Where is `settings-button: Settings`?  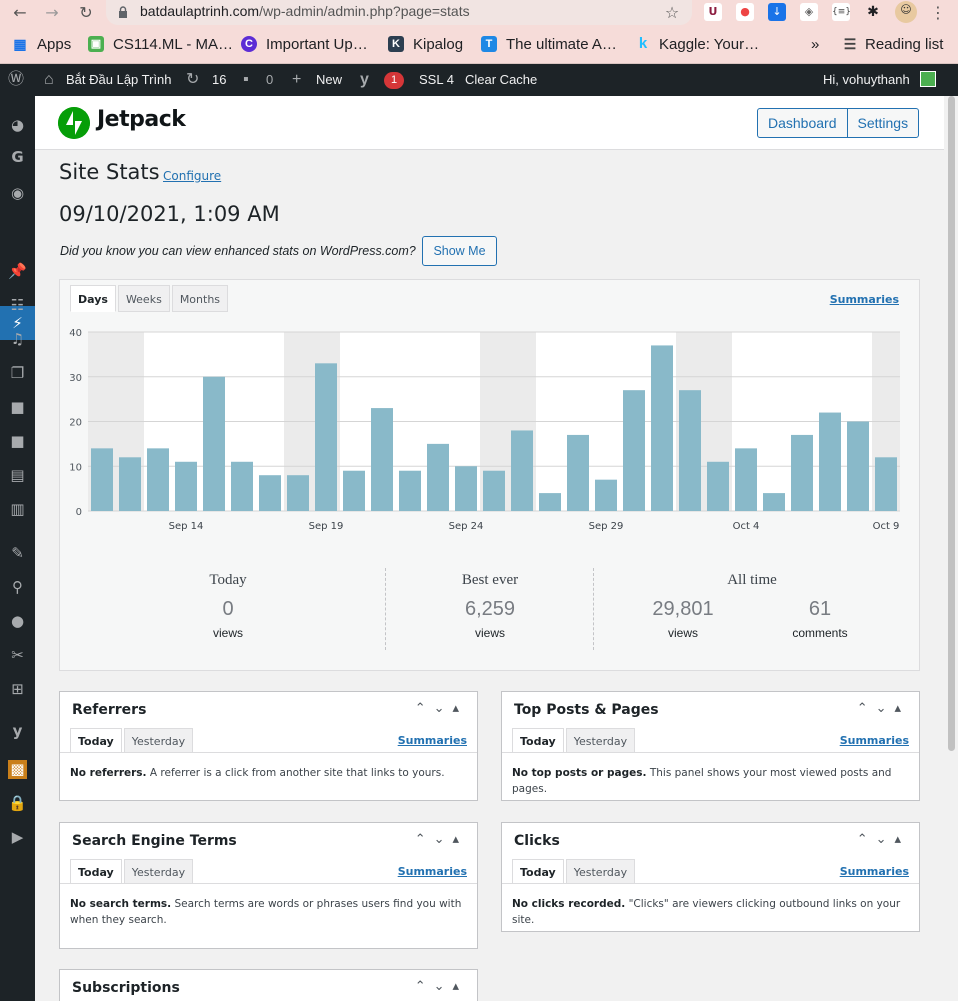 settings-button: Settings is located at coordinates (882, 123).